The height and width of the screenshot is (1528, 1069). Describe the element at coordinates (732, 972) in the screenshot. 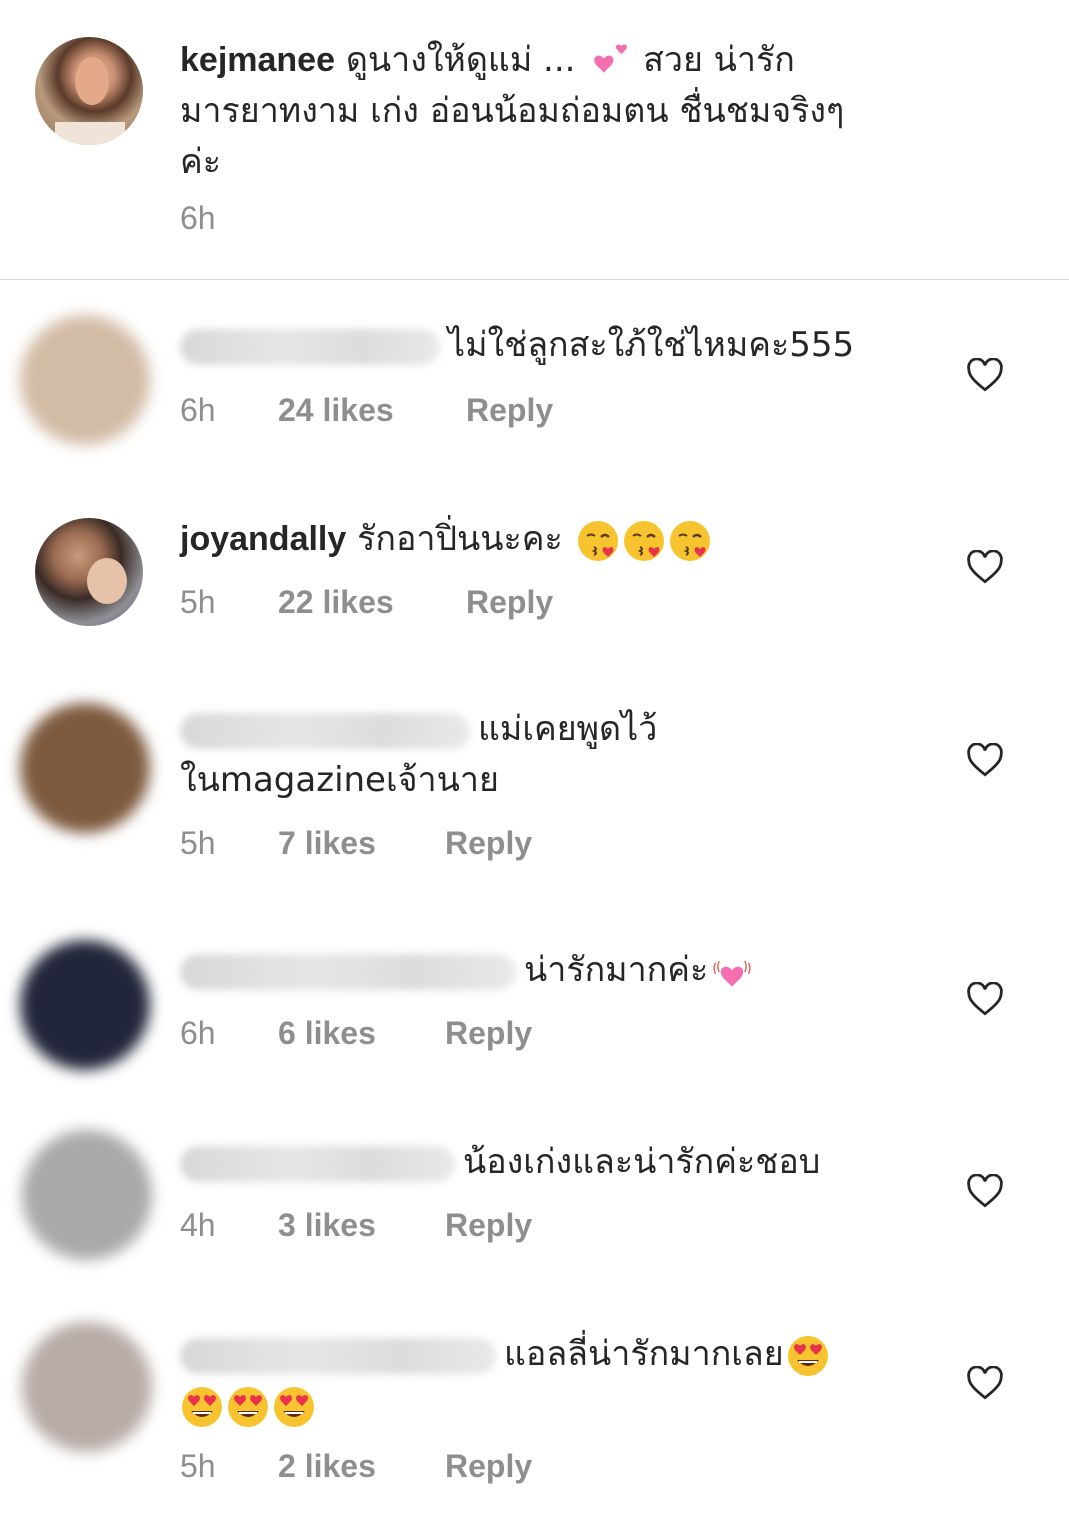

I see `vibrating-heart-icon` at that location.